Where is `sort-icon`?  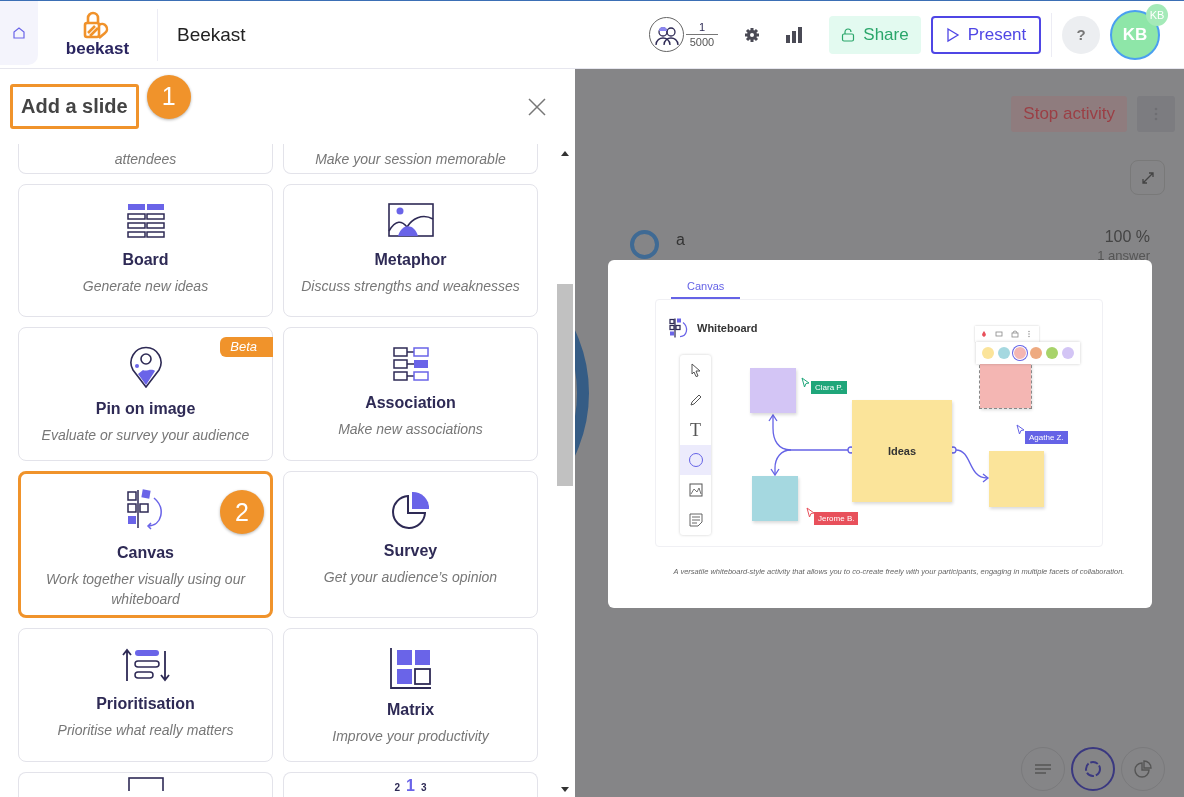 sort-icon is located at coordinates (145, 665).